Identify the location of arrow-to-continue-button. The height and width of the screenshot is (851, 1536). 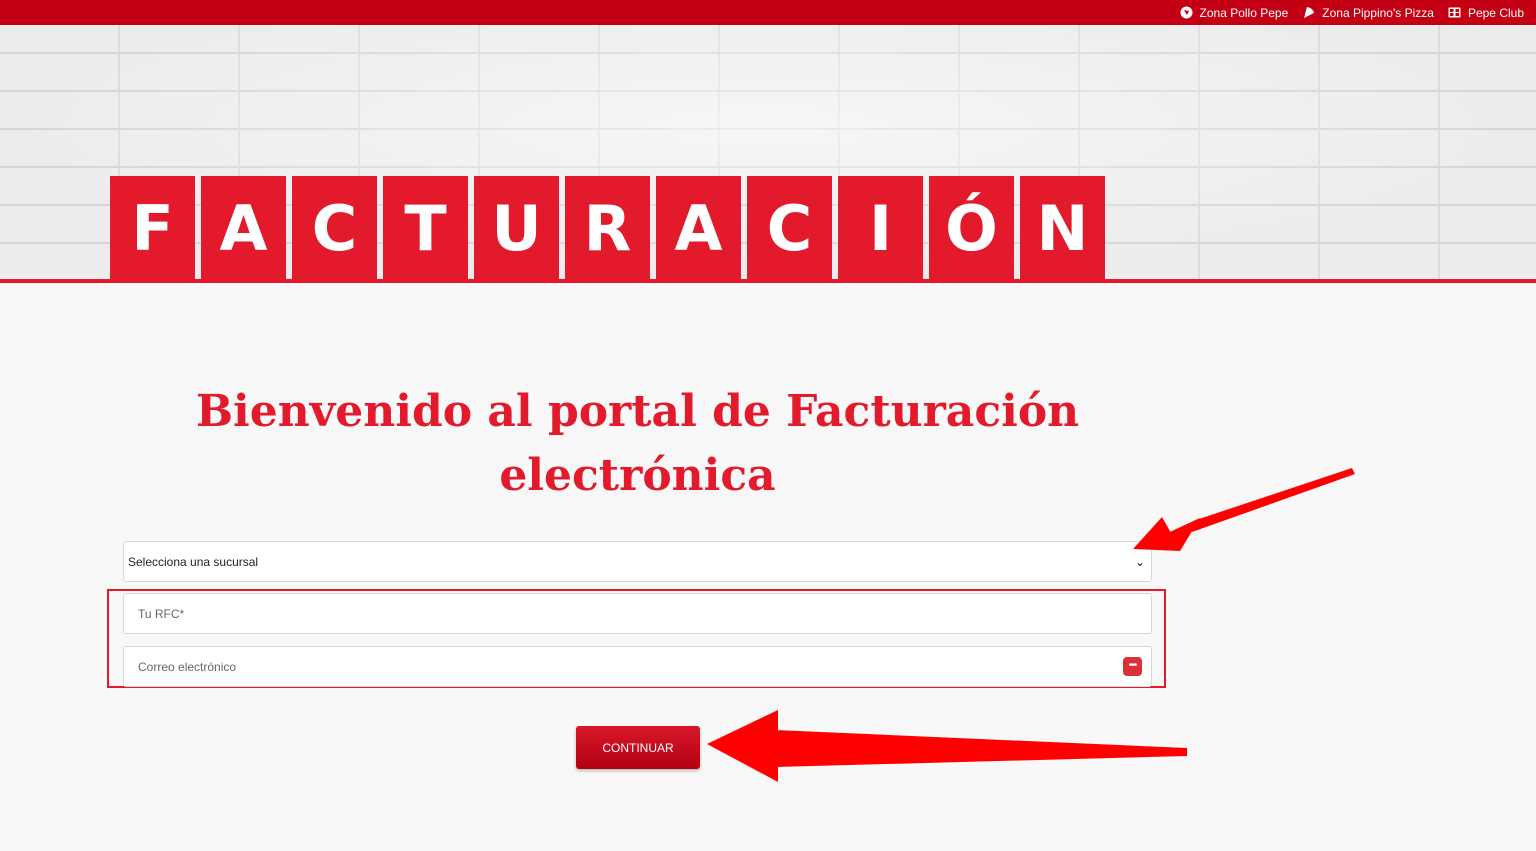
(947, 746).